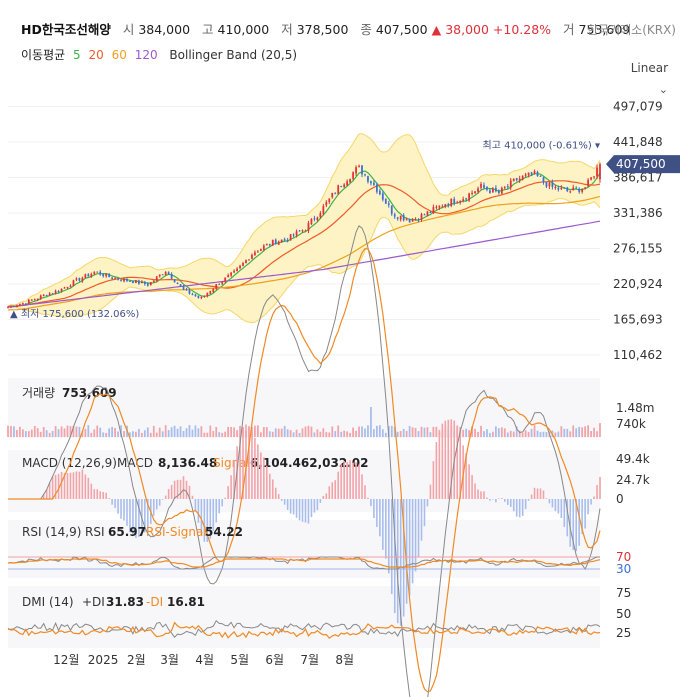 The width and height of the screenshot is (680, 697). Describe the element at coordinates (638, 142) in the screenshot. I see `price-tick-label: 441,848` at that location.